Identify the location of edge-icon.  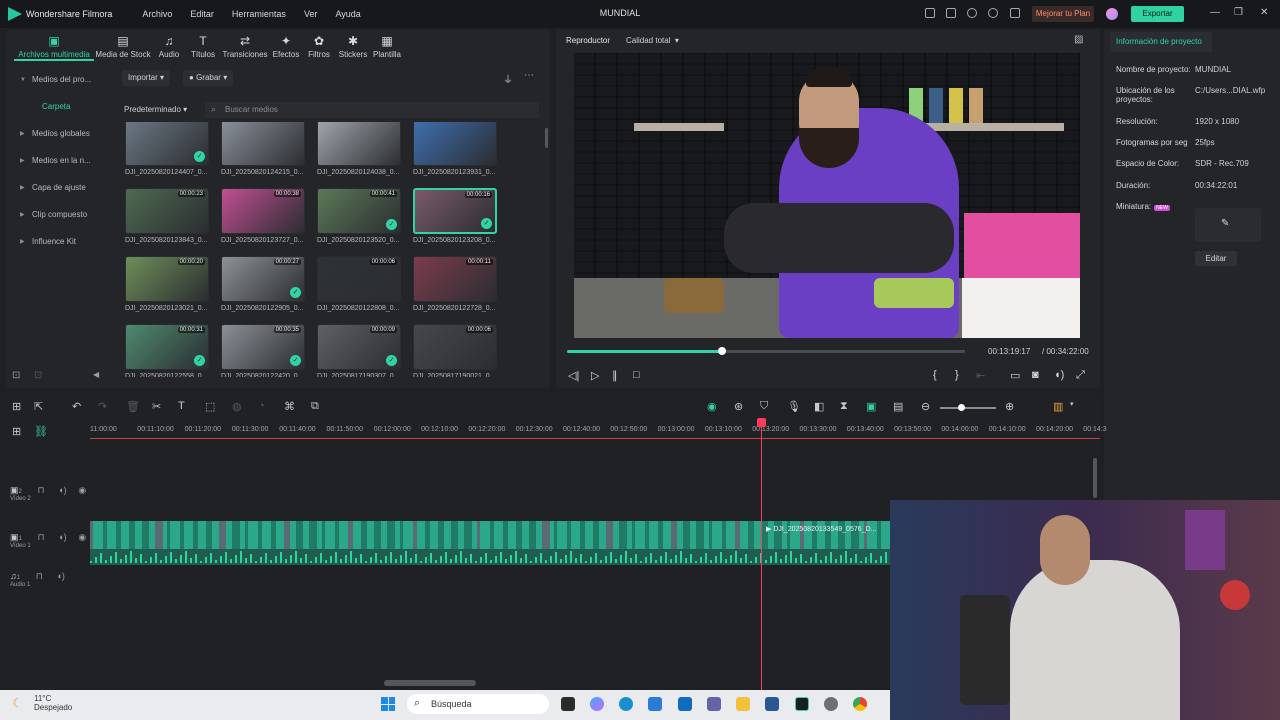
(626, 704).